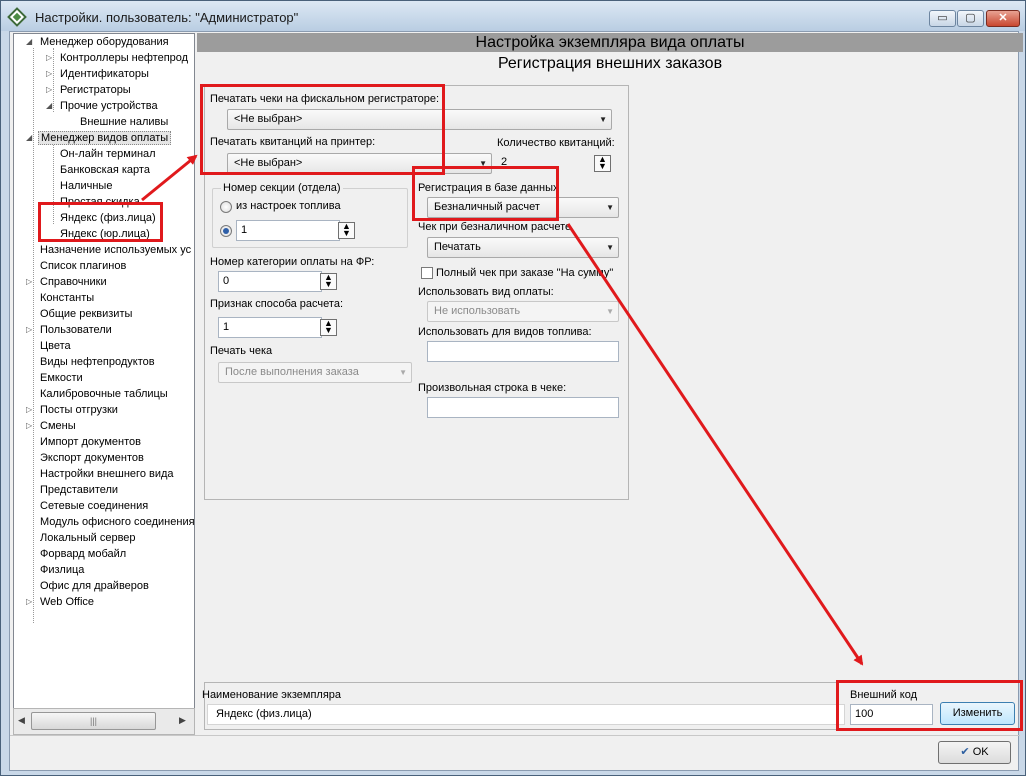 Image resolution: width=1026 pixels, height=776 pixels. Describe the element at coordinates (545, 163) in the screenshot. I see `receipt-count-field: 2` at that location.